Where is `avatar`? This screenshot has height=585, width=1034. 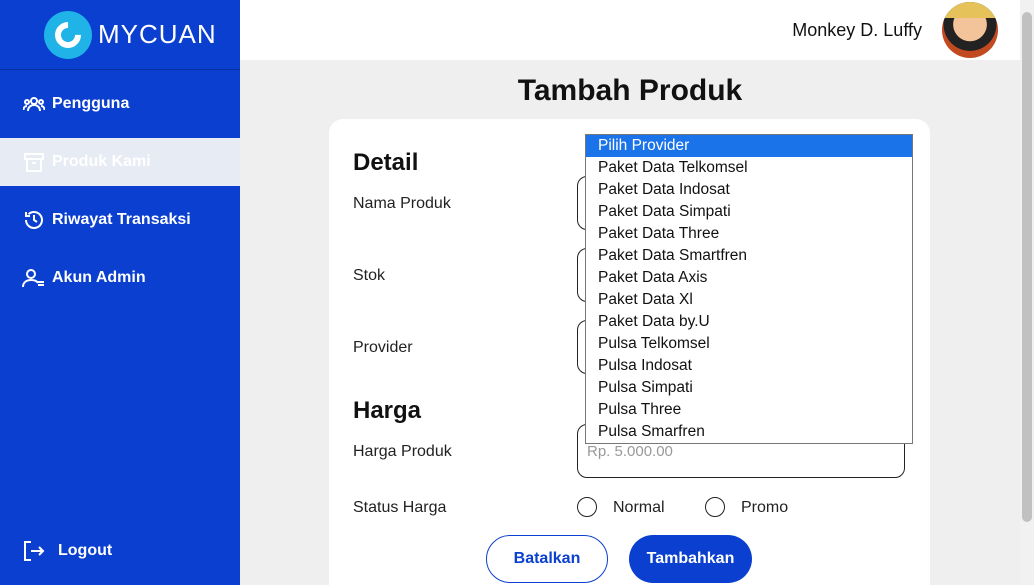 avatar is located at coordinates (970, 30).